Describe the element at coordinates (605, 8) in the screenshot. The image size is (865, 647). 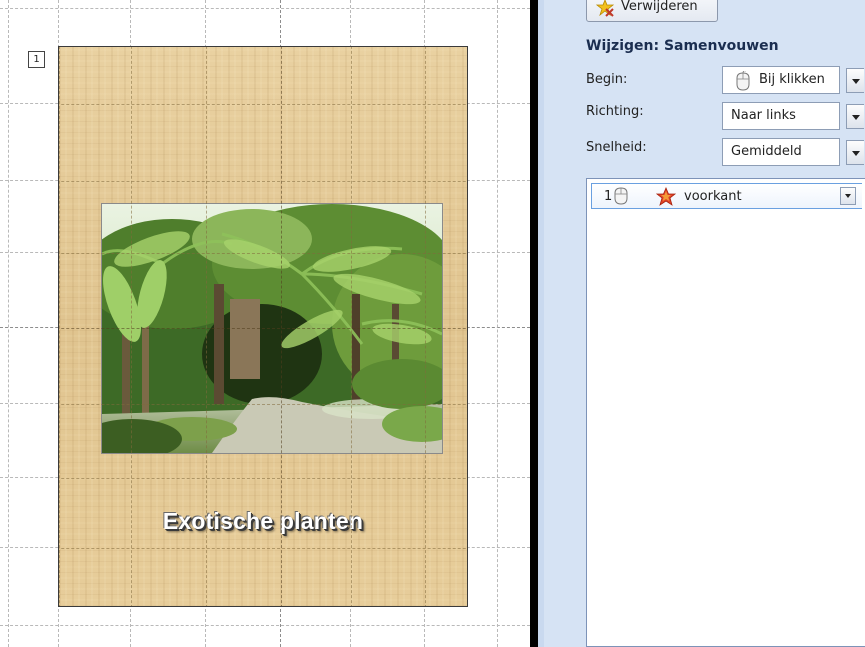
I see `remove-effect-icon` at that location.